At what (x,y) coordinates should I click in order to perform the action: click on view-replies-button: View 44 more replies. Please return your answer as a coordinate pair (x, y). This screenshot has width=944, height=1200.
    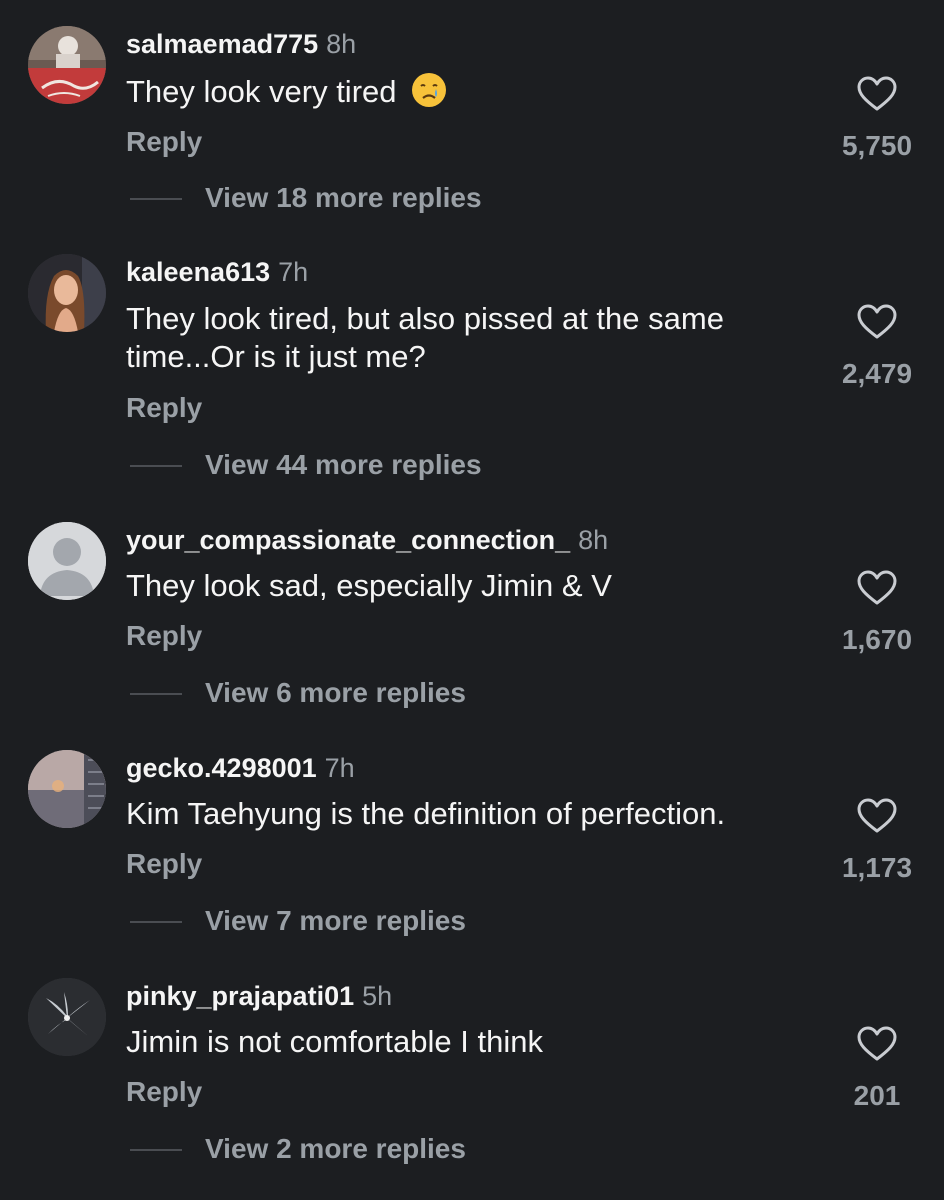
    Looking at the image, I should click on (343, 465).